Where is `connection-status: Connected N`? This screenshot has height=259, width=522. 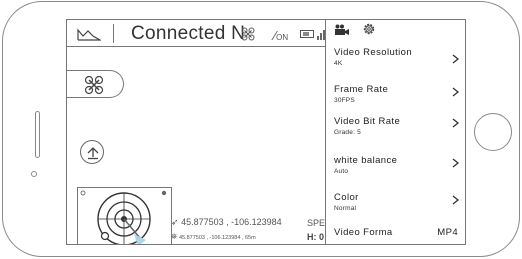 connection-status: Connected N is located at coordinates (188, 33).